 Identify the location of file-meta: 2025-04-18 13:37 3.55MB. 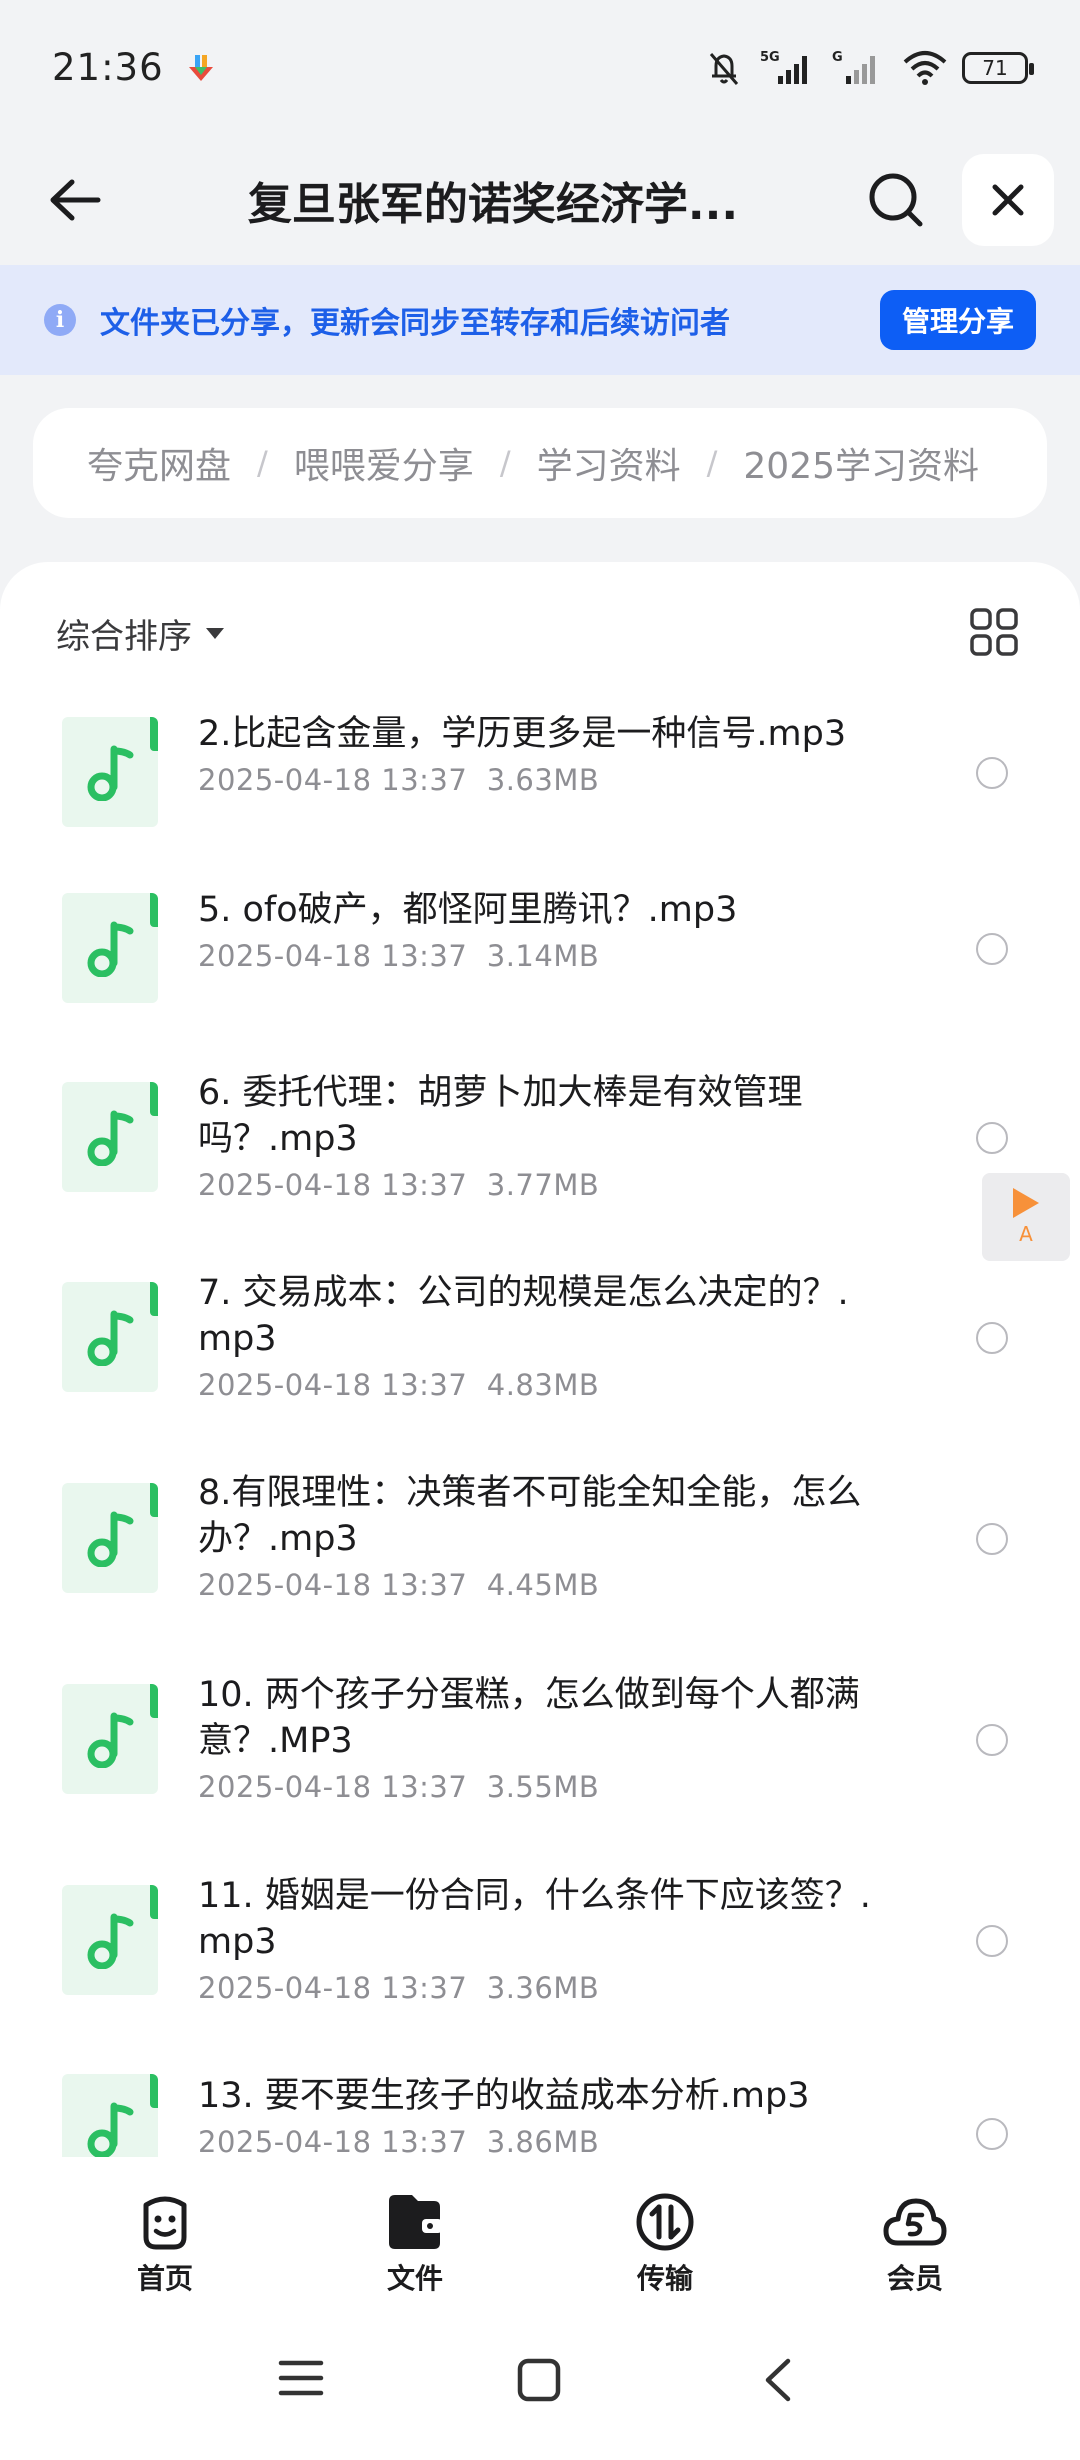
(398, 1787).